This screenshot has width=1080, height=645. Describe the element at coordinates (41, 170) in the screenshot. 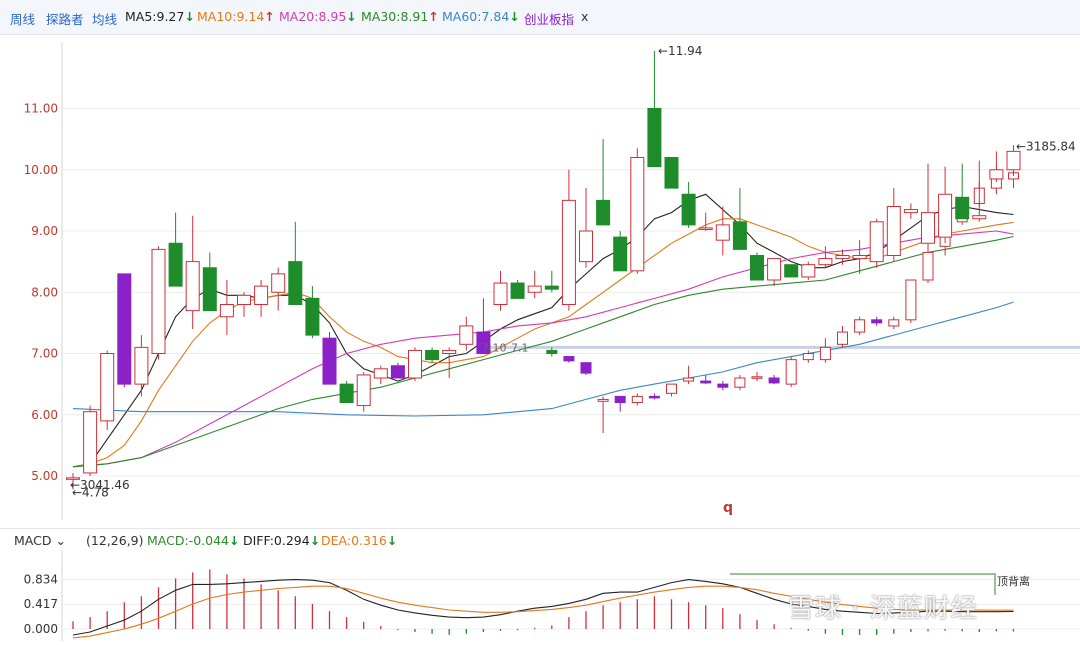

I see `y-tick-label: 10.00` at that location.